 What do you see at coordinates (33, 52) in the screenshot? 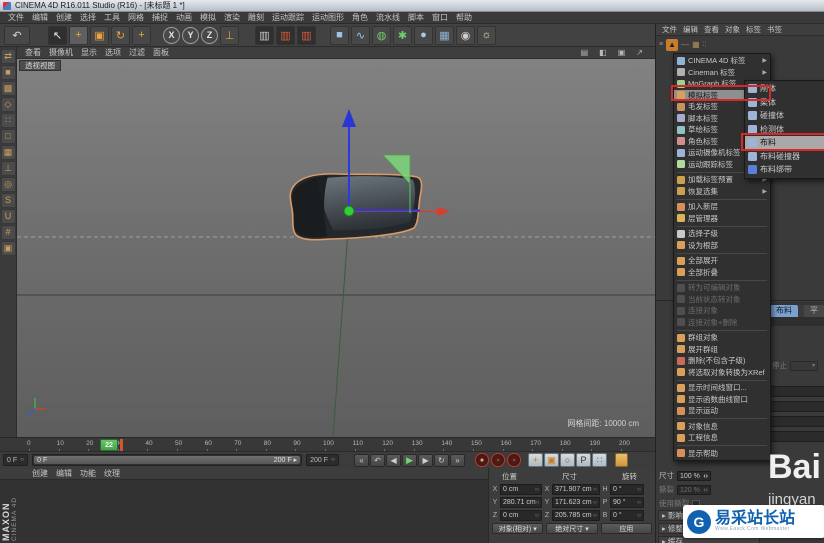
I see `viewport-menu-item: 查看` at bounding box center [33, 52].